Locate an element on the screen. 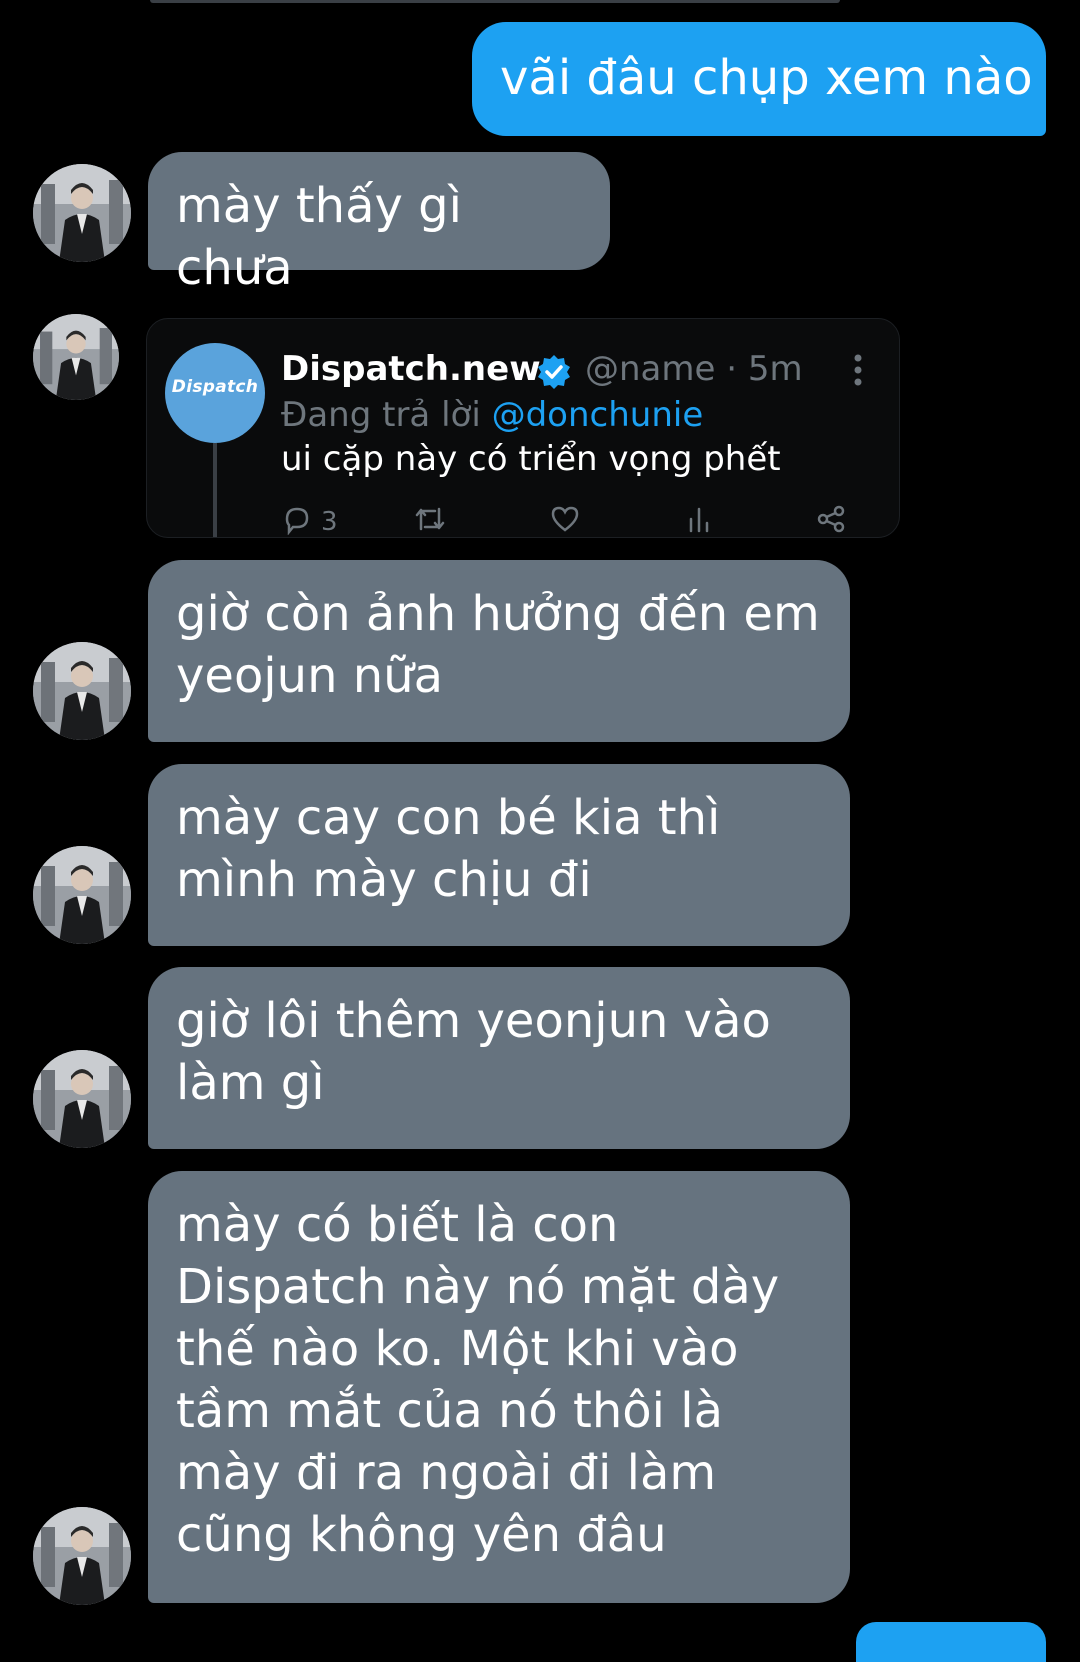 The height and width of the screenshot is (1662, 1080). dispatch-logo-text: Dispatch is located at coordinates (215, 387).